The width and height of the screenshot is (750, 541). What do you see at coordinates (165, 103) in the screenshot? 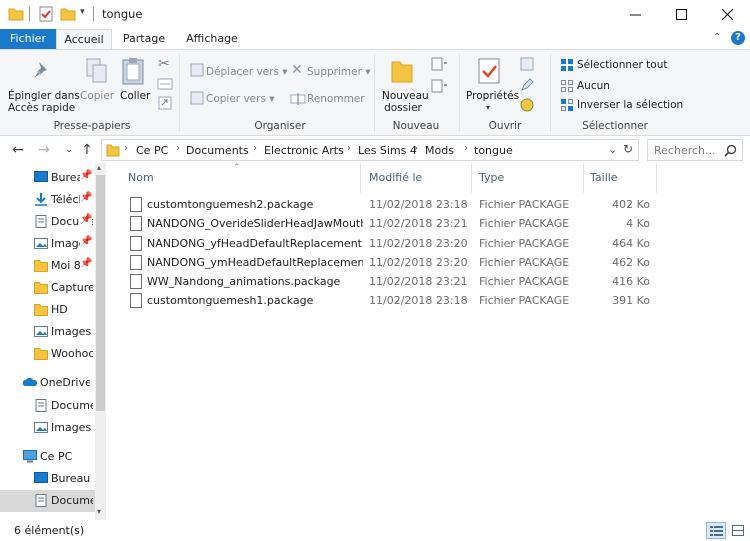
I see `paste-shortcut-icon` at bounding box center [165, 103].